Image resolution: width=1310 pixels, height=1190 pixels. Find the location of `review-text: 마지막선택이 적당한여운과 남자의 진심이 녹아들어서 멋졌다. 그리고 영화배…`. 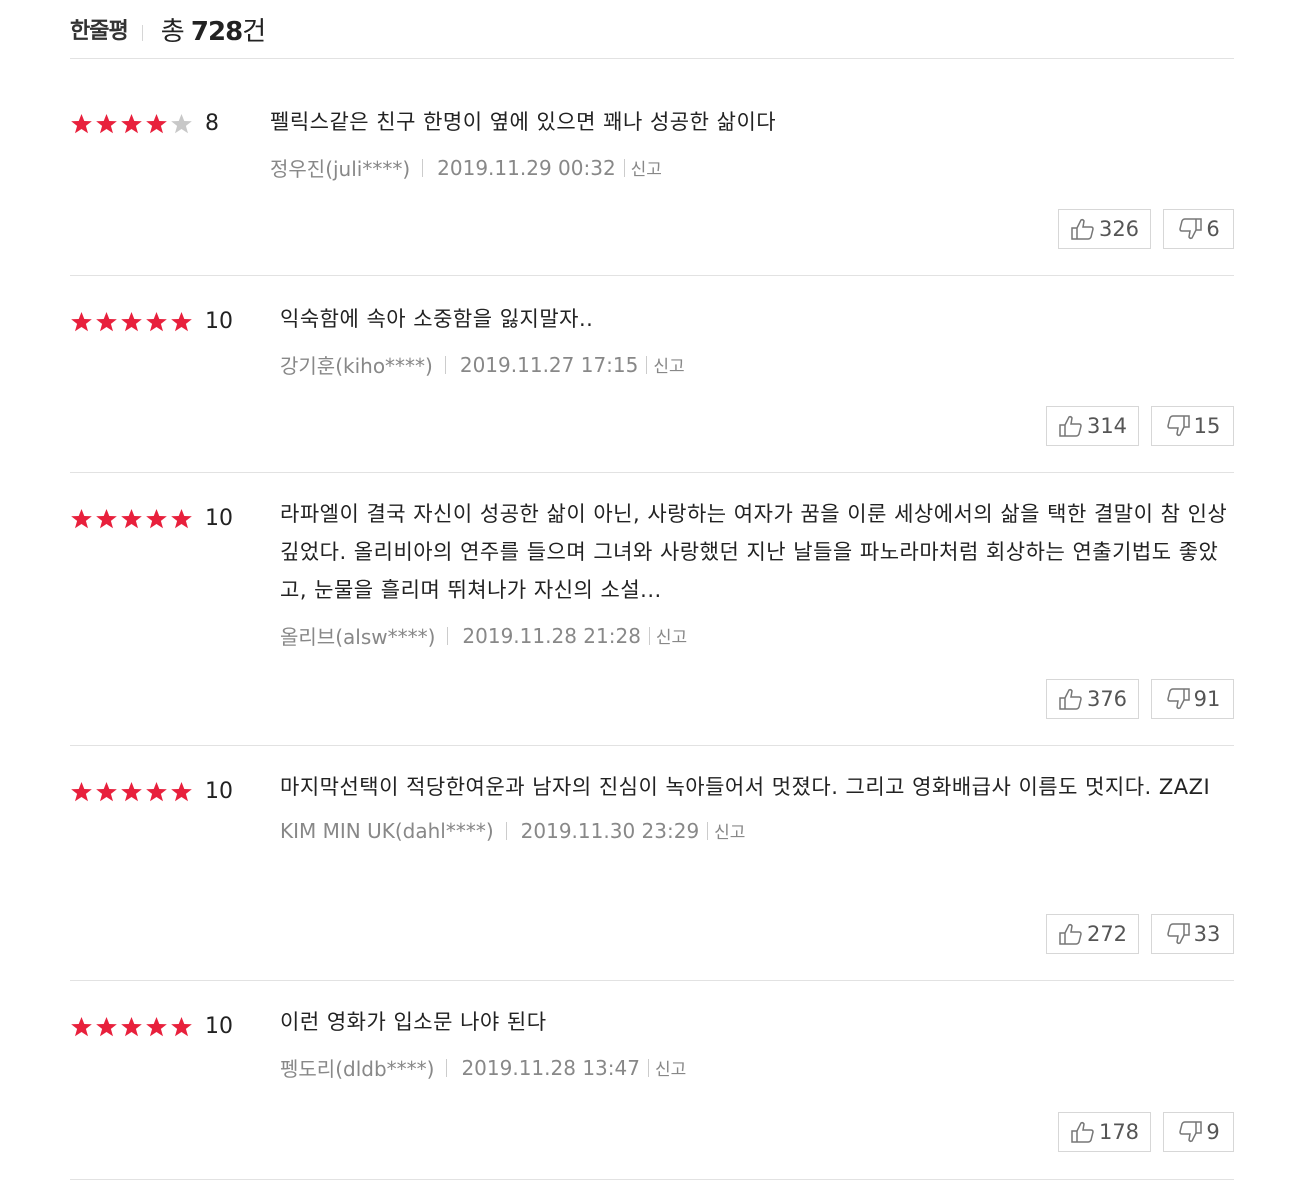

review-text: 마지막선택이 적당한여운과 남자의 진심이 녹아들어서 멋졌다. 그리고 영화배… is located at coordinates (745, 787).